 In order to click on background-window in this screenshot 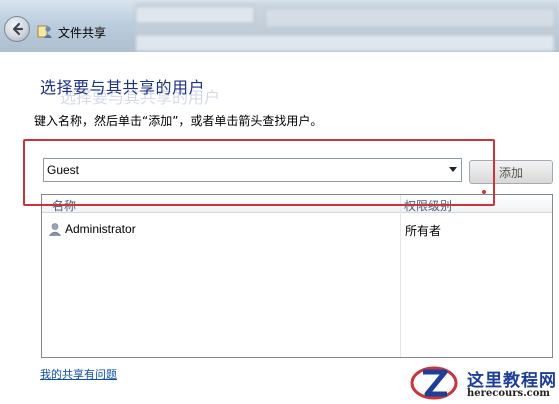, I will do `click(347, 27)`.